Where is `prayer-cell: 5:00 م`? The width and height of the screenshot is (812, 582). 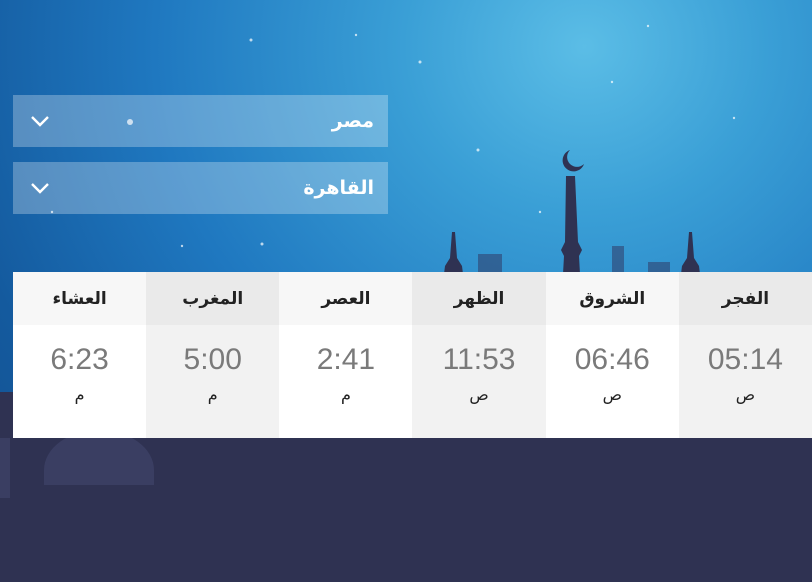
prayer-cell: 5:00 م is located at coordinates (213, 381).